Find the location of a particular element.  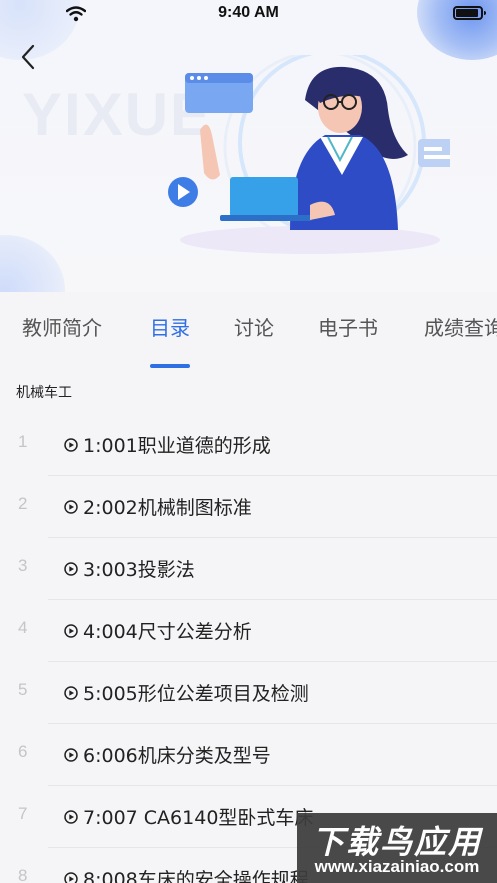

status-bar: 9:40 AM is located at coordinates (248, 15).